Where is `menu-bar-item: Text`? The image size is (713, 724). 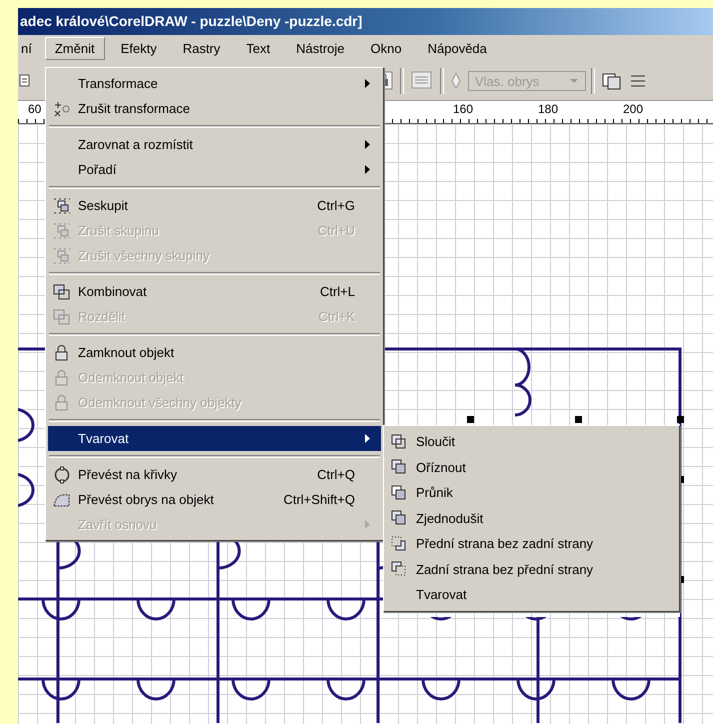 menu-bar-item: Text is located at coordinates (258, 48).